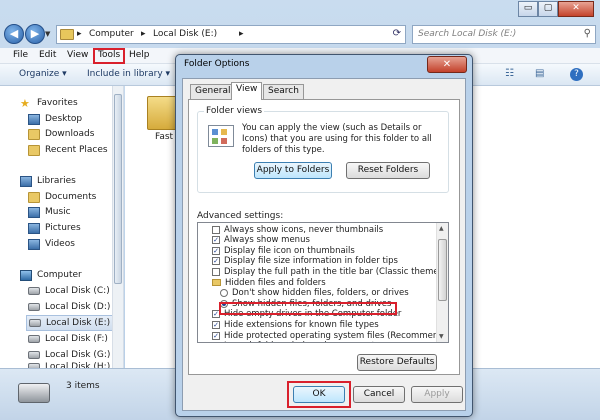 The width and height of the screenshot is (600, 420). I want to click on nav-drive-g: Local Disk (G:), so click(84, 355).